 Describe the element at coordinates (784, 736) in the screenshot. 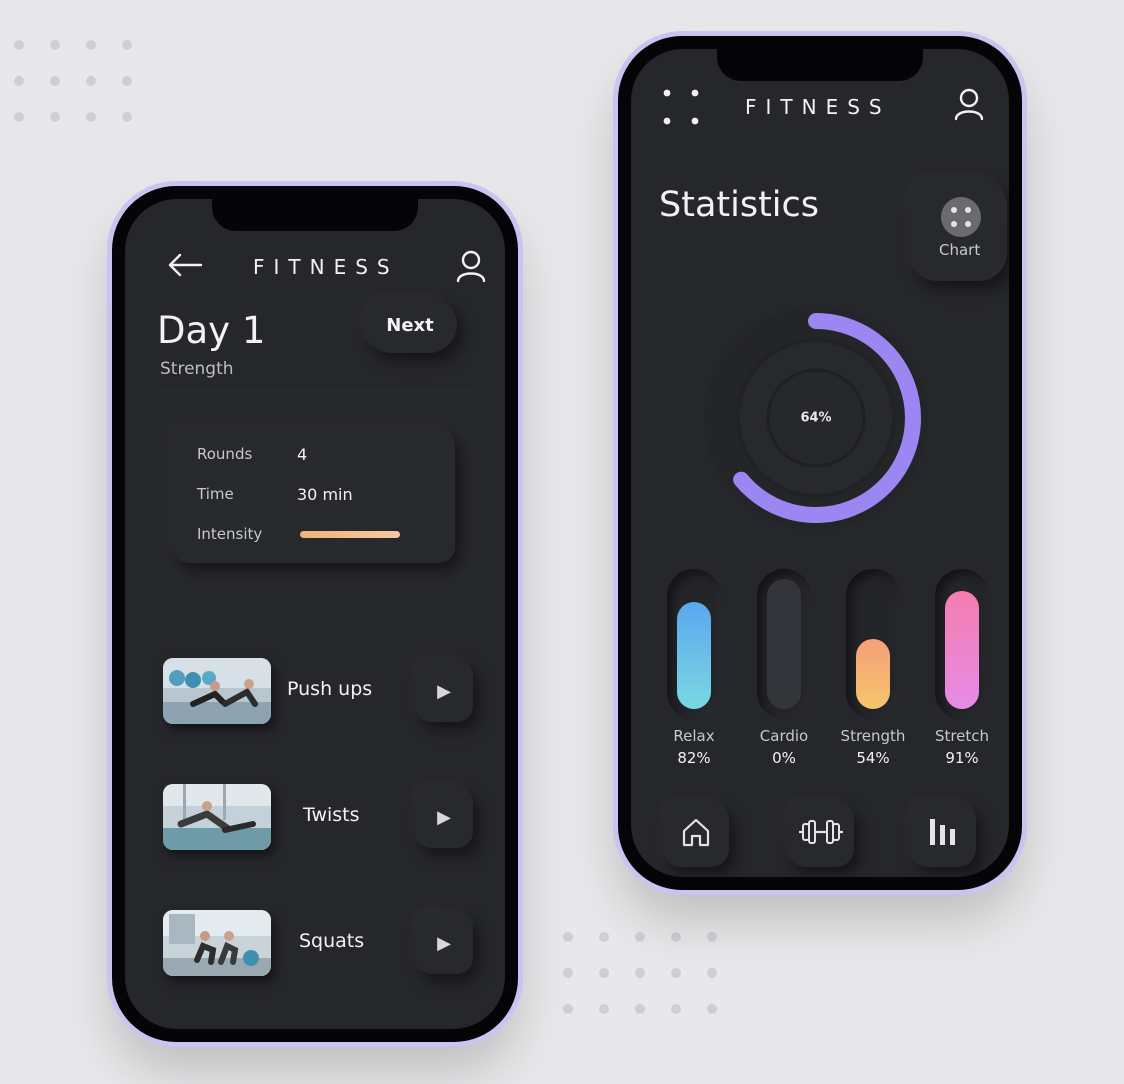

I see `stat-name: Cardio` at that location.